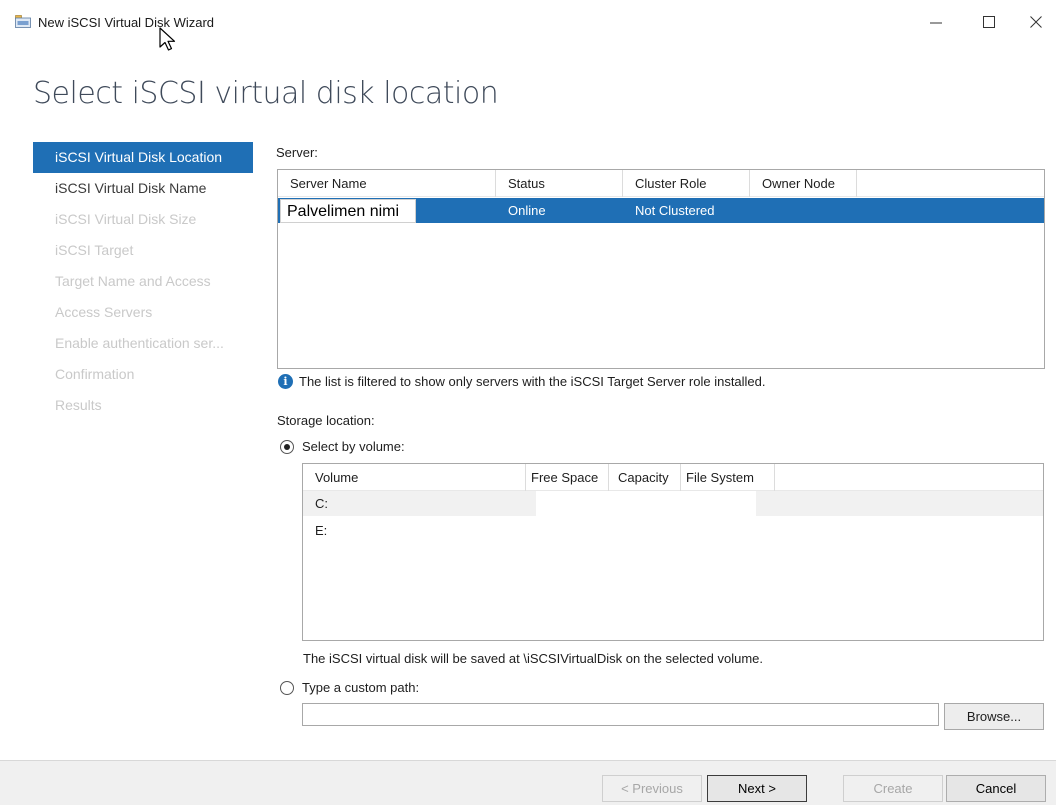 The image size is (1056, 805). I want to click on server-status-cell: Online, so click(527, 210).